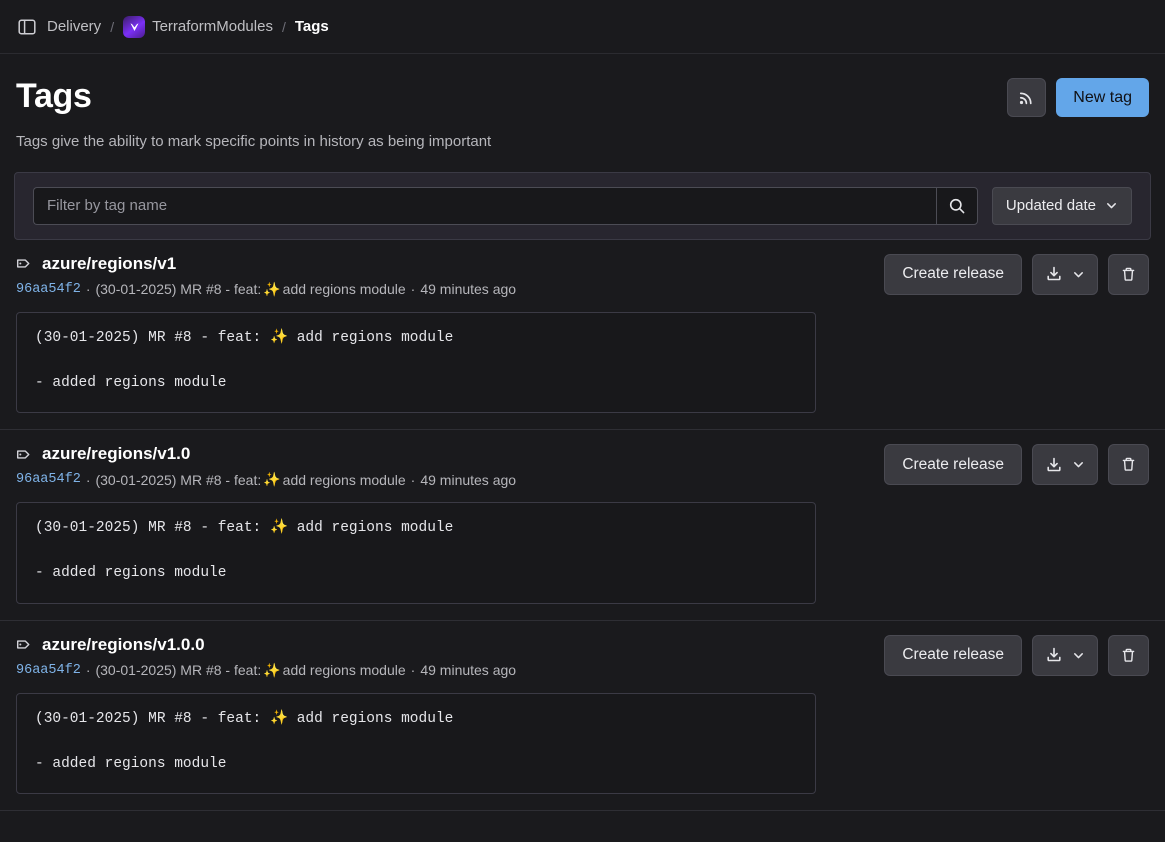 This screenshot has height=842, width=1165. I want to click on search-group, so click(505, 205).